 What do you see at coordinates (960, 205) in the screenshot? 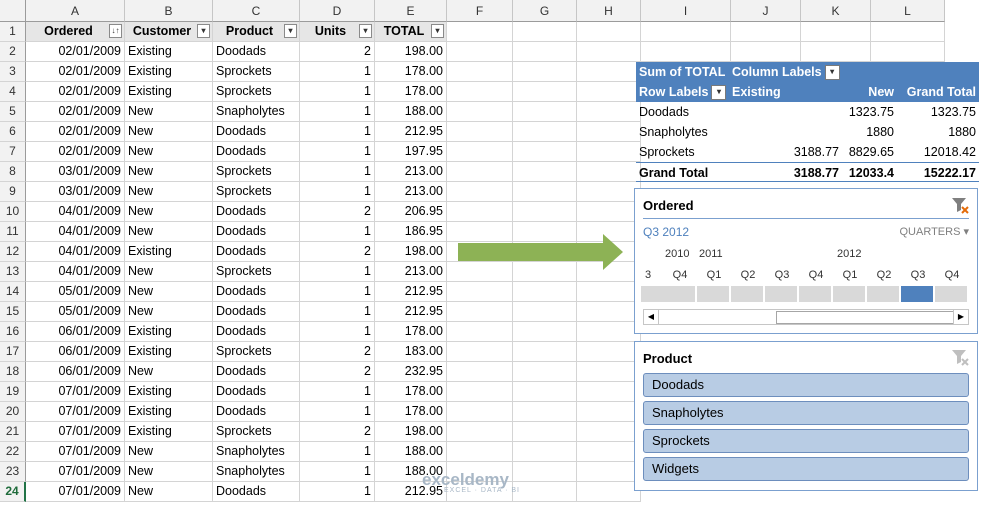
I see `clear-filter-icon` at bounding box center [960, 205].